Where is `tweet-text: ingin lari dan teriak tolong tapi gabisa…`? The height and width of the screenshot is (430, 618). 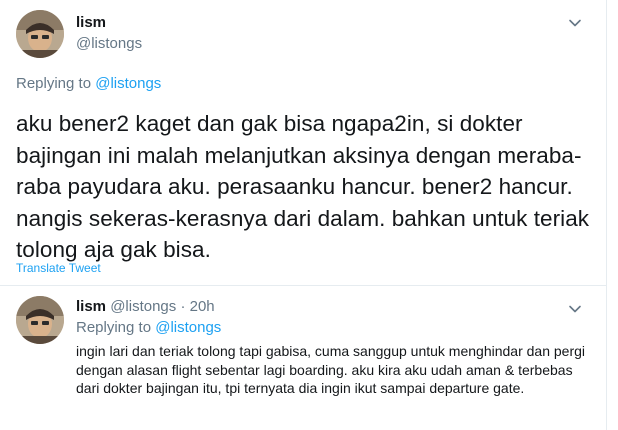 tweet-text: ingin lari dan teriak tolong tapi gabisa… is located at coordinates (331, 369).